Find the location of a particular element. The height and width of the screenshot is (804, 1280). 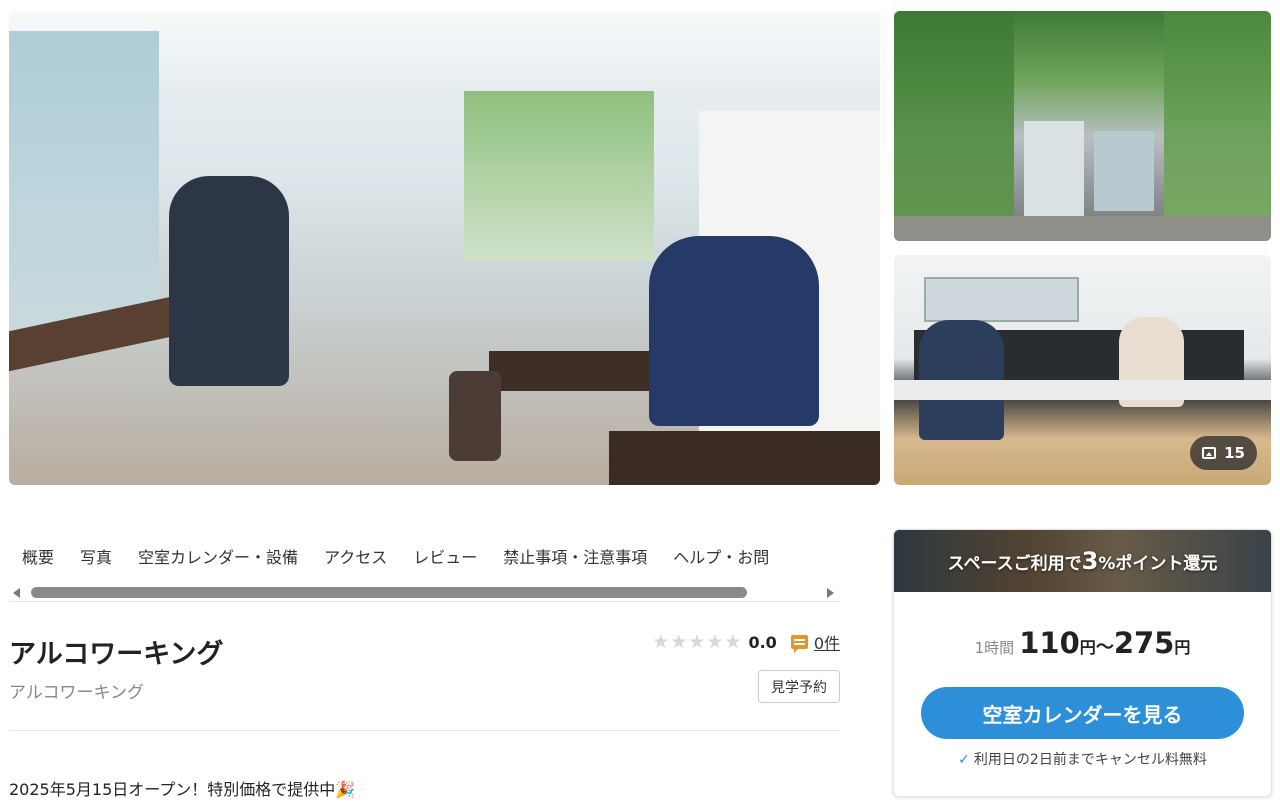

tab-overview: 概要 is located at coordinates (38, 556).